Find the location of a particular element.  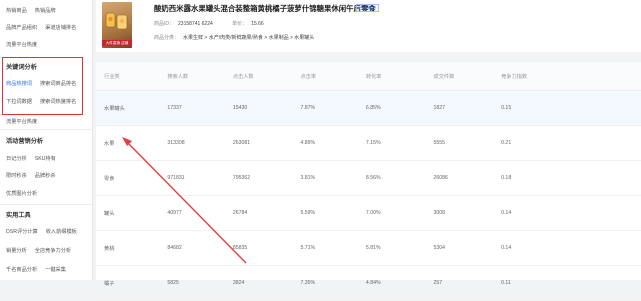

sidebar-item-product-analysis: 千名商品分析 is located at coordinates (21, 269).